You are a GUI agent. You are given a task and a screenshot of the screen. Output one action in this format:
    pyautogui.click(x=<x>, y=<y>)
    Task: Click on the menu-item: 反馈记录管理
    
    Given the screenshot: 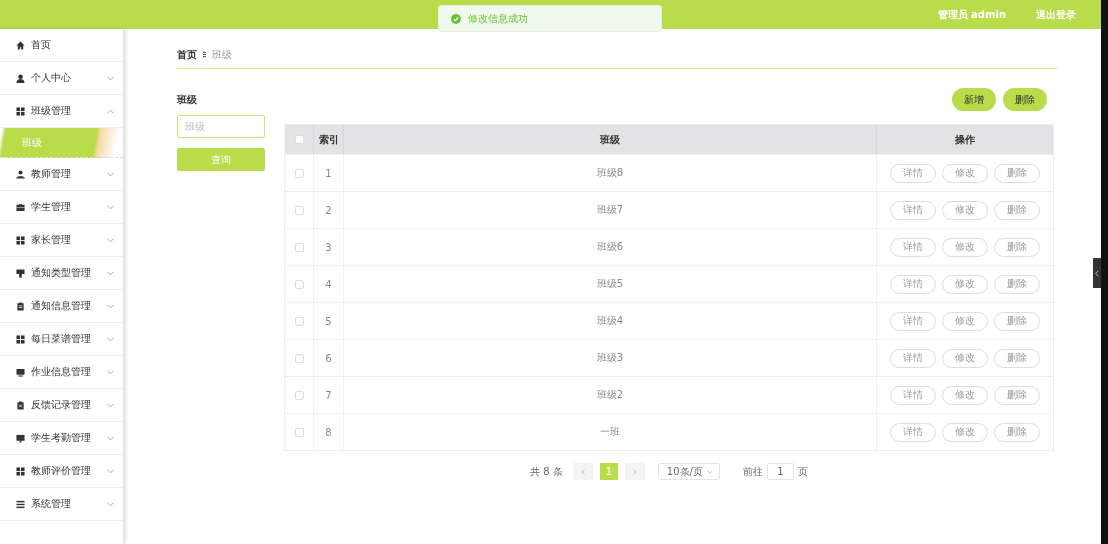 What is the action you would take?
    pyautogui.click(x=61, y=405)
    